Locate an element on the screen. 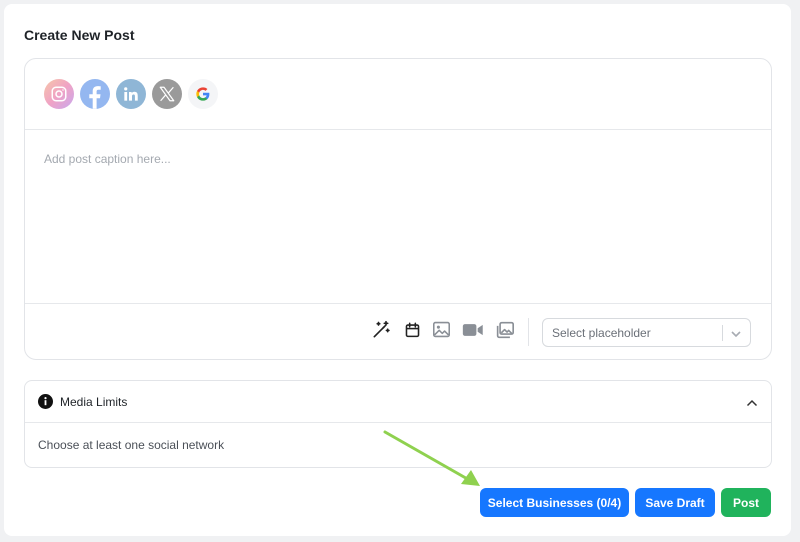  select-separator is located at coordinates (722, 333).